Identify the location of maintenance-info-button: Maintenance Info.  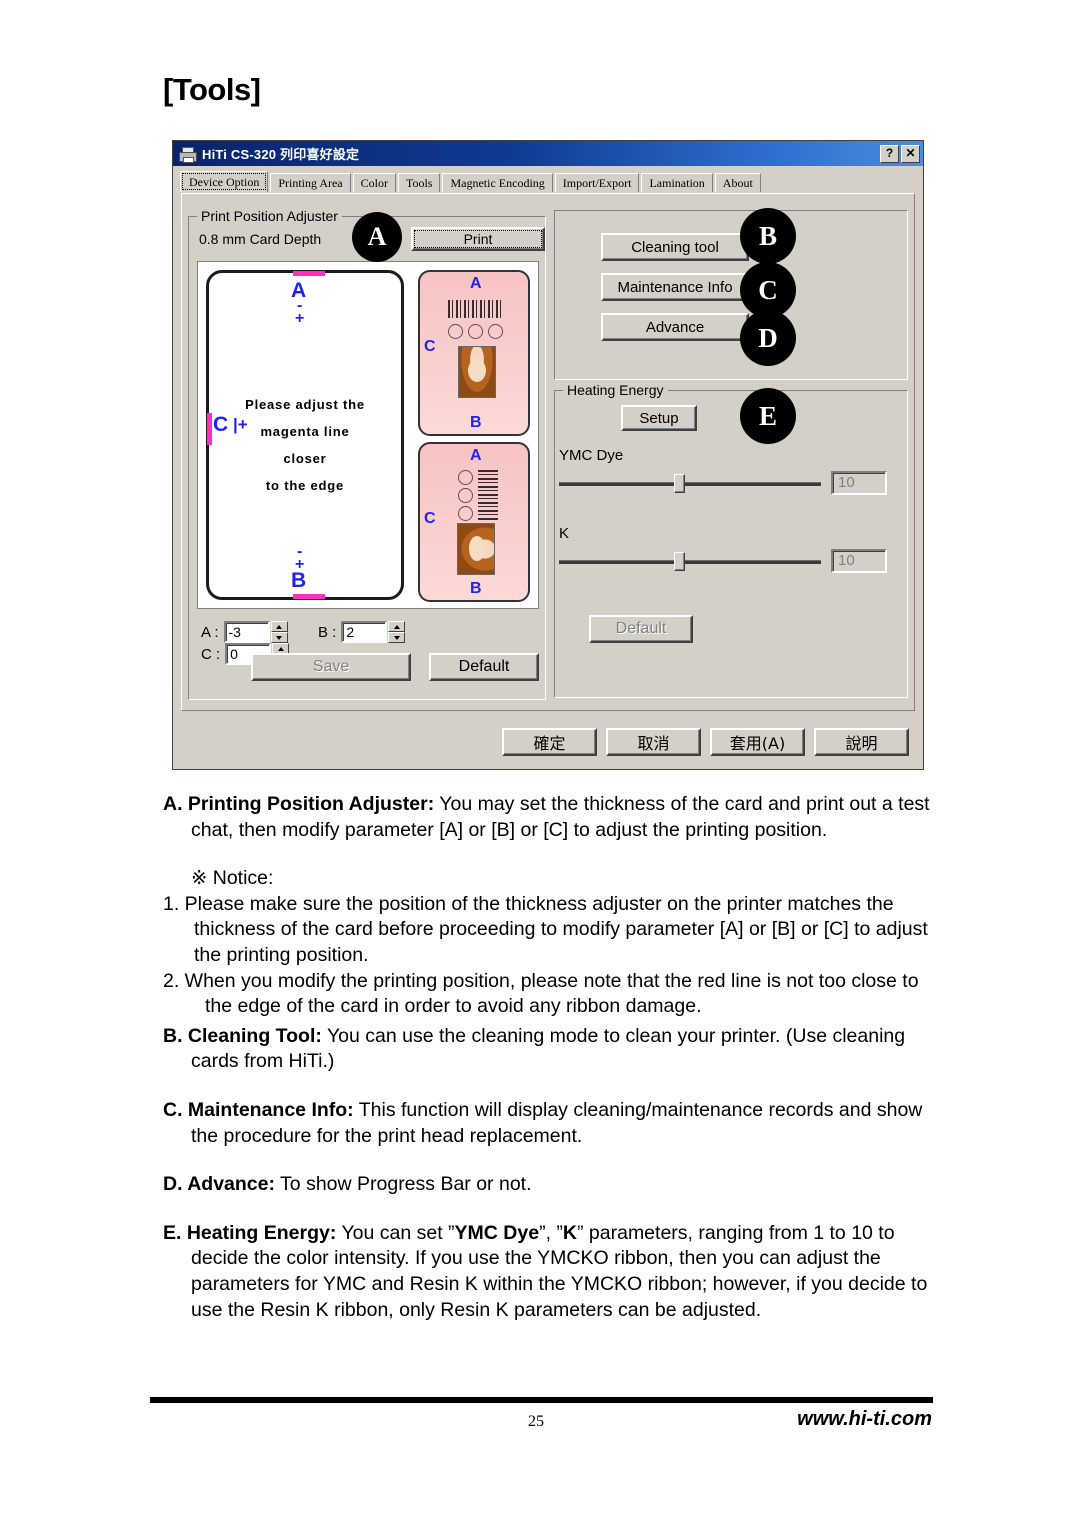
(675, 287).